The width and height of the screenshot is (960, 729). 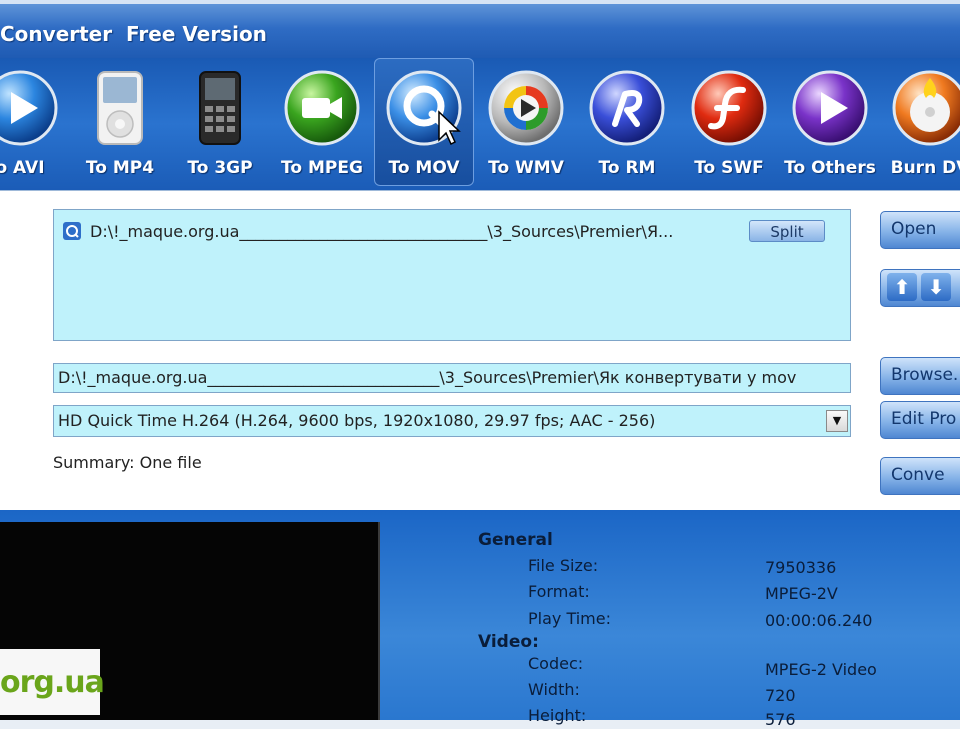 What do you see at coordinates (627, 168) in the screenshot?
I see `to-rm-label: To RM` at bounding box center [627, 168].